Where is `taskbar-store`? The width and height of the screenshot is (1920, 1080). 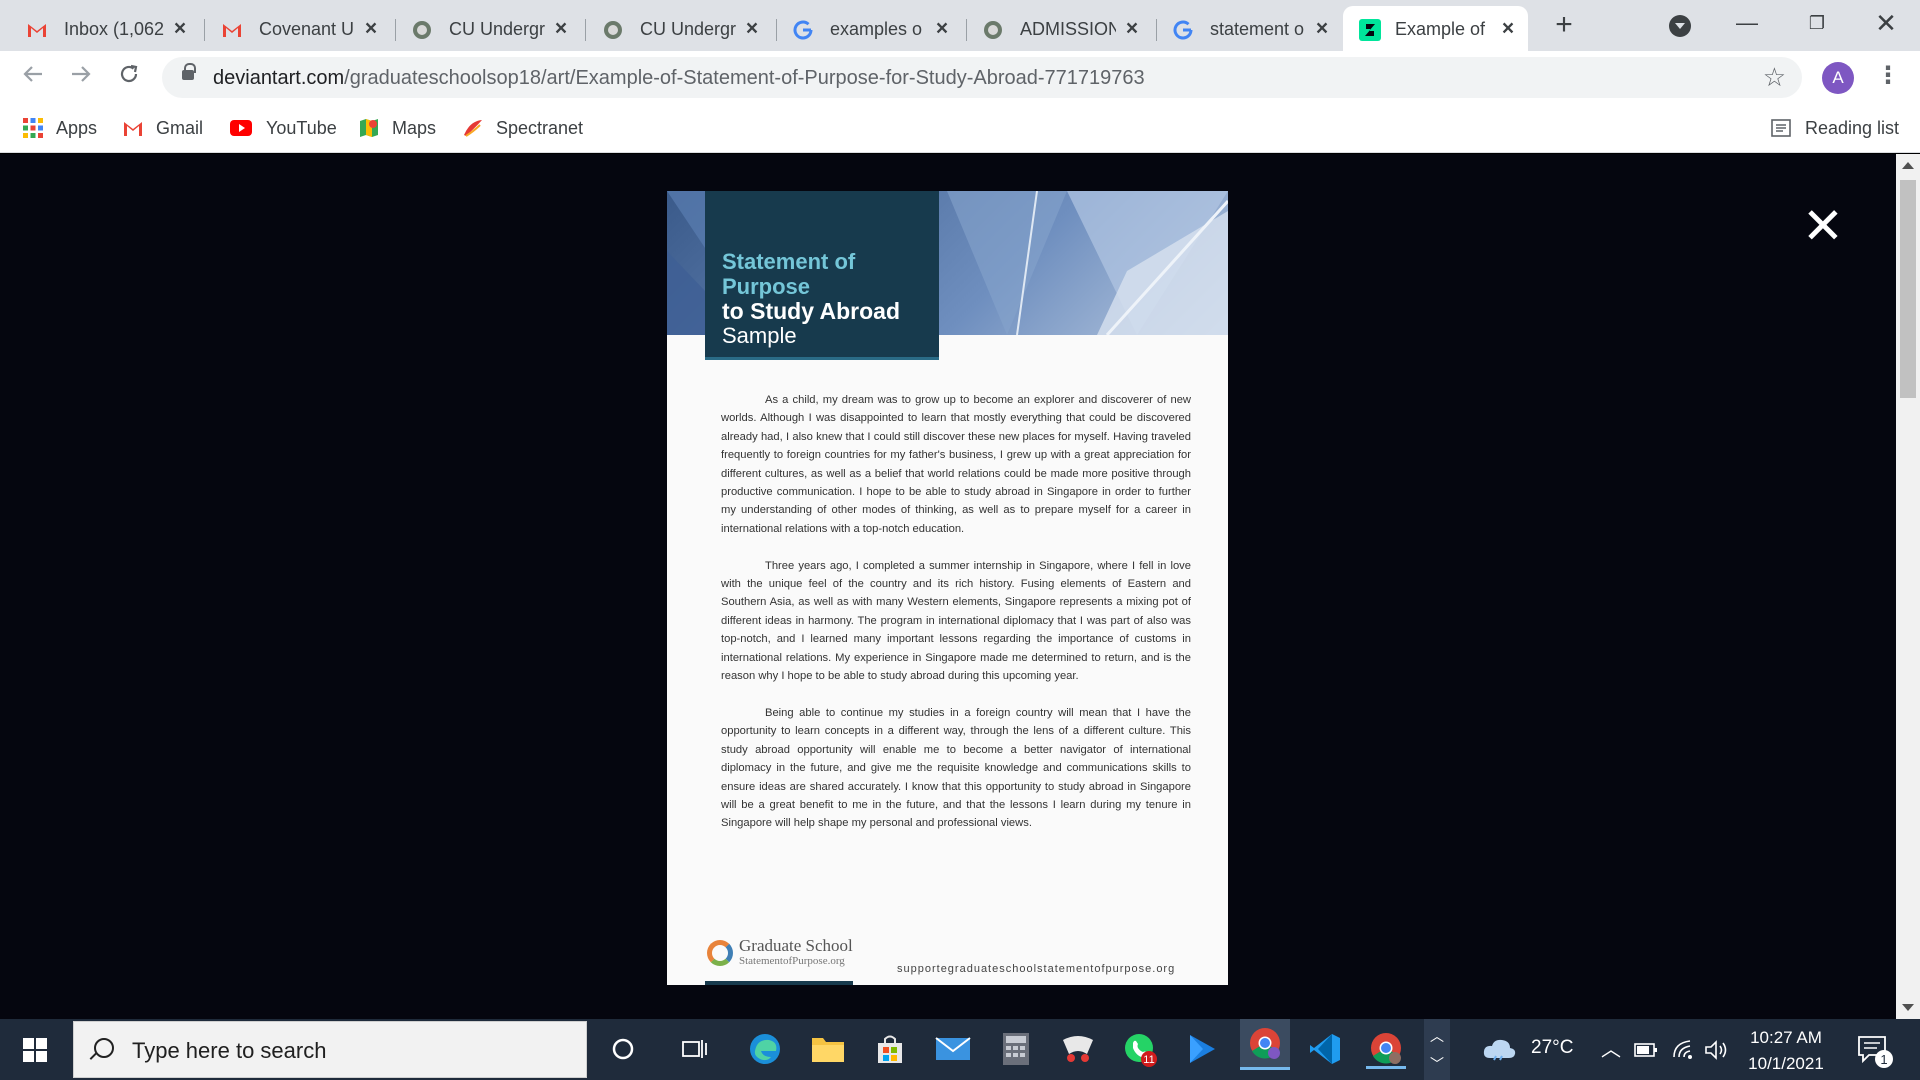
taskbar-store is located at coordinates (890, 1049).